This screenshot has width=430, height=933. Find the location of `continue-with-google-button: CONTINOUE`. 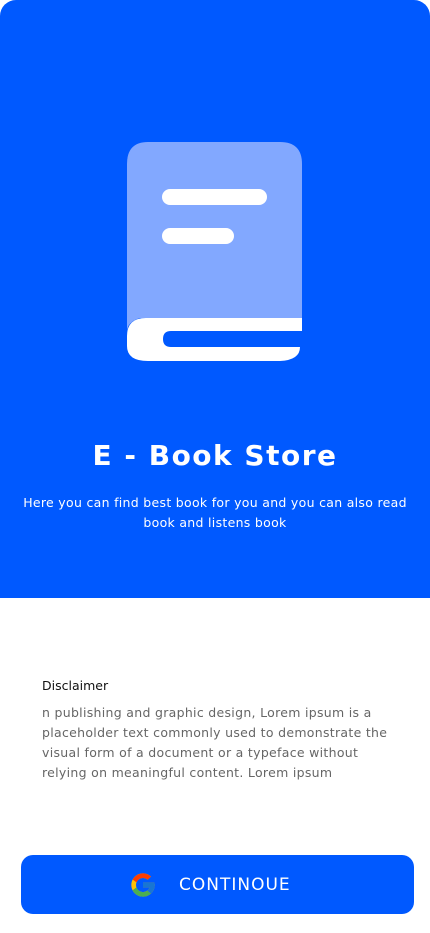

continue-with-google-button: CONTINOUE is located at coordinates (217, 884).